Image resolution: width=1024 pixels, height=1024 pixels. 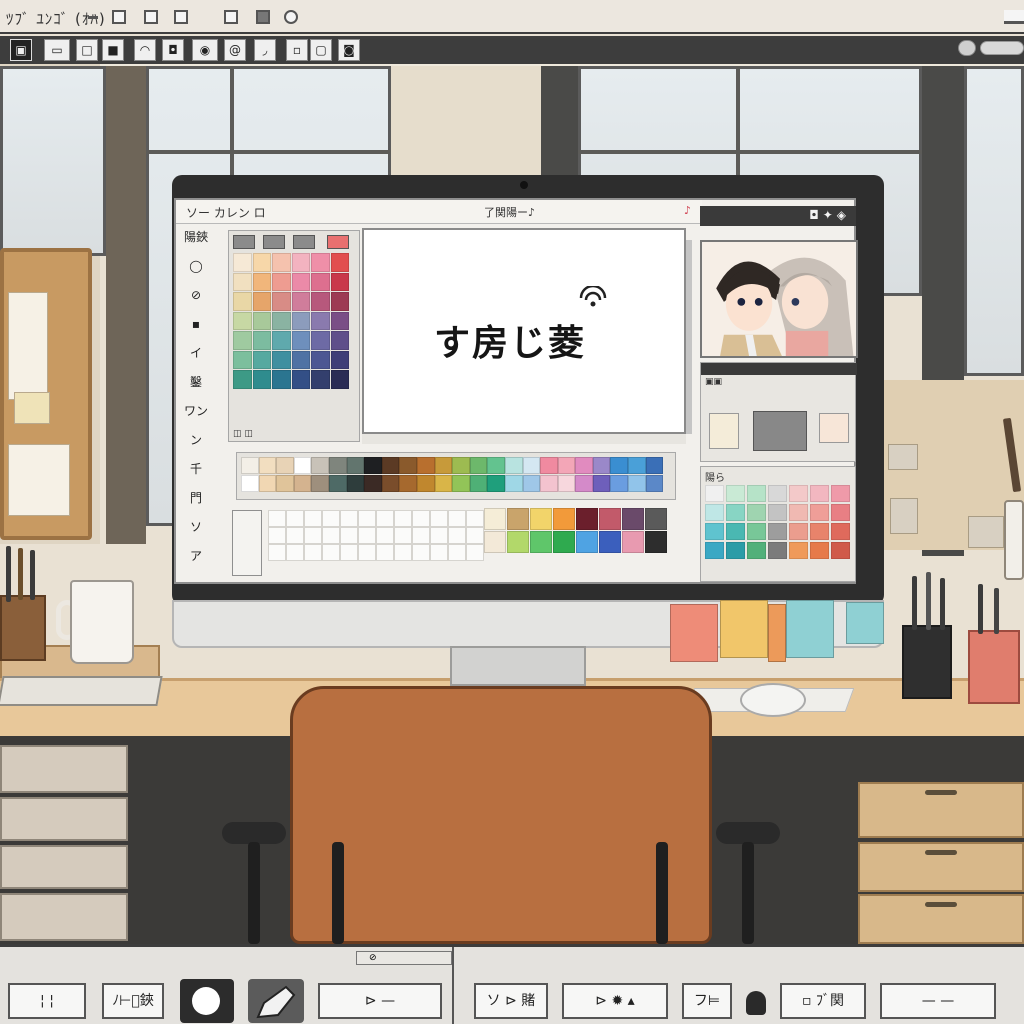 I want to click on minimize-icon, so click(x=93, y=17).